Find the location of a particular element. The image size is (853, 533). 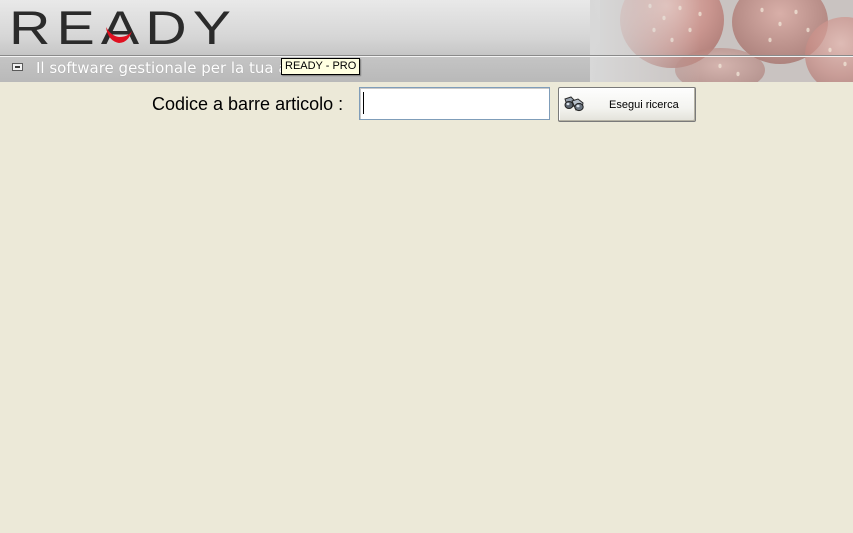

banner-divider-highlight is located at coordinates (426, 56).